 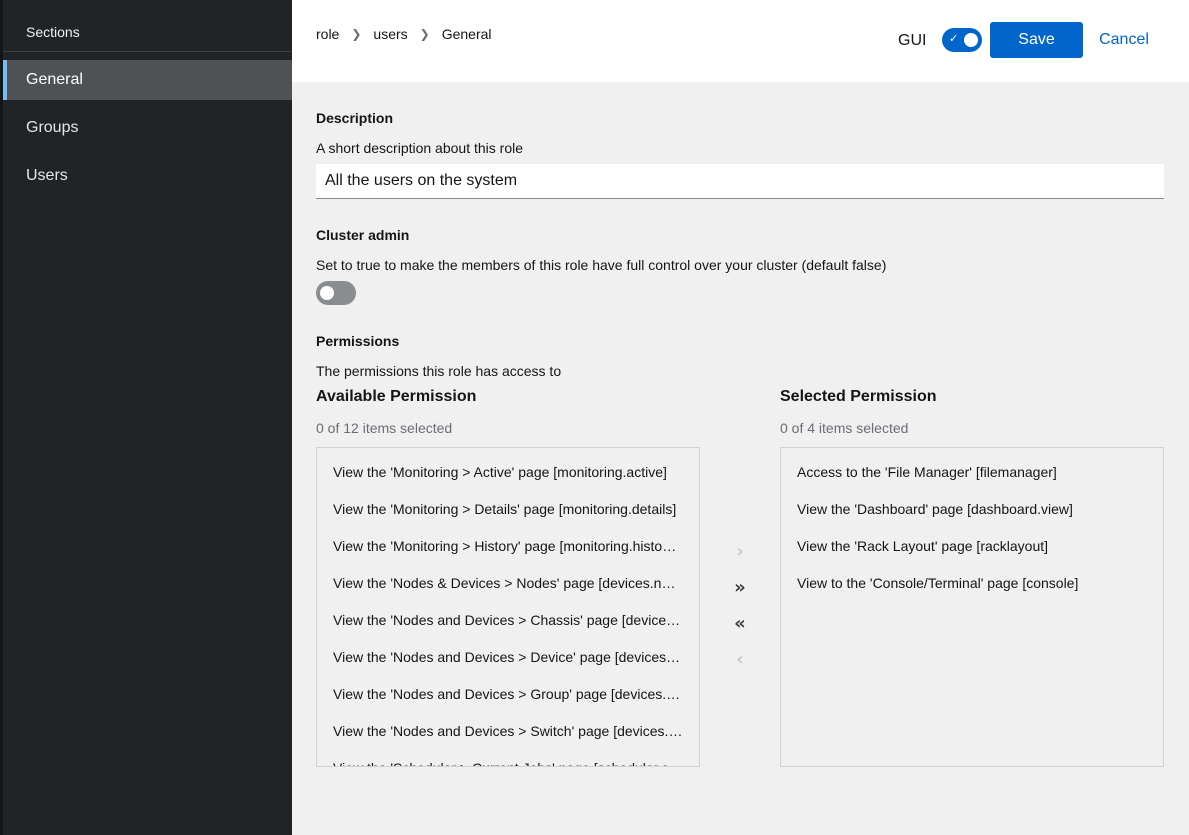 What do you see at coordinates (1124, 40) in the screenshot?
I see `cancel-button: Cancel` at bounding box center [1124, 40].